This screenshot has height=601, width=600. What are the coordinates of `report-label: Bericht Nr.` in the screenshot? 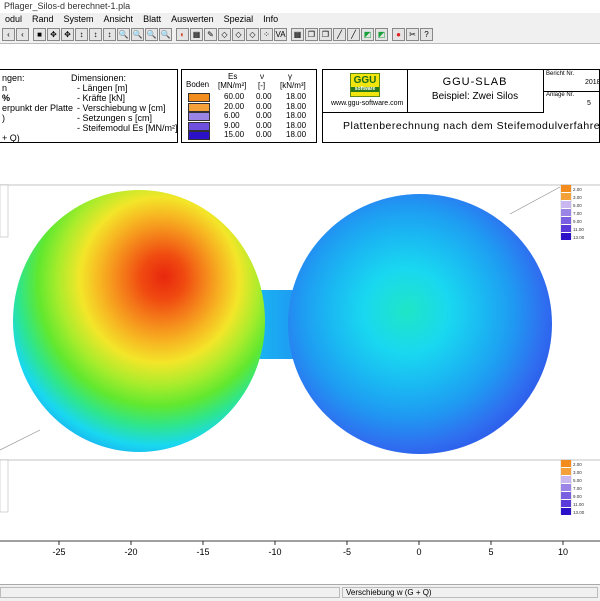 It's located at (560, 74).